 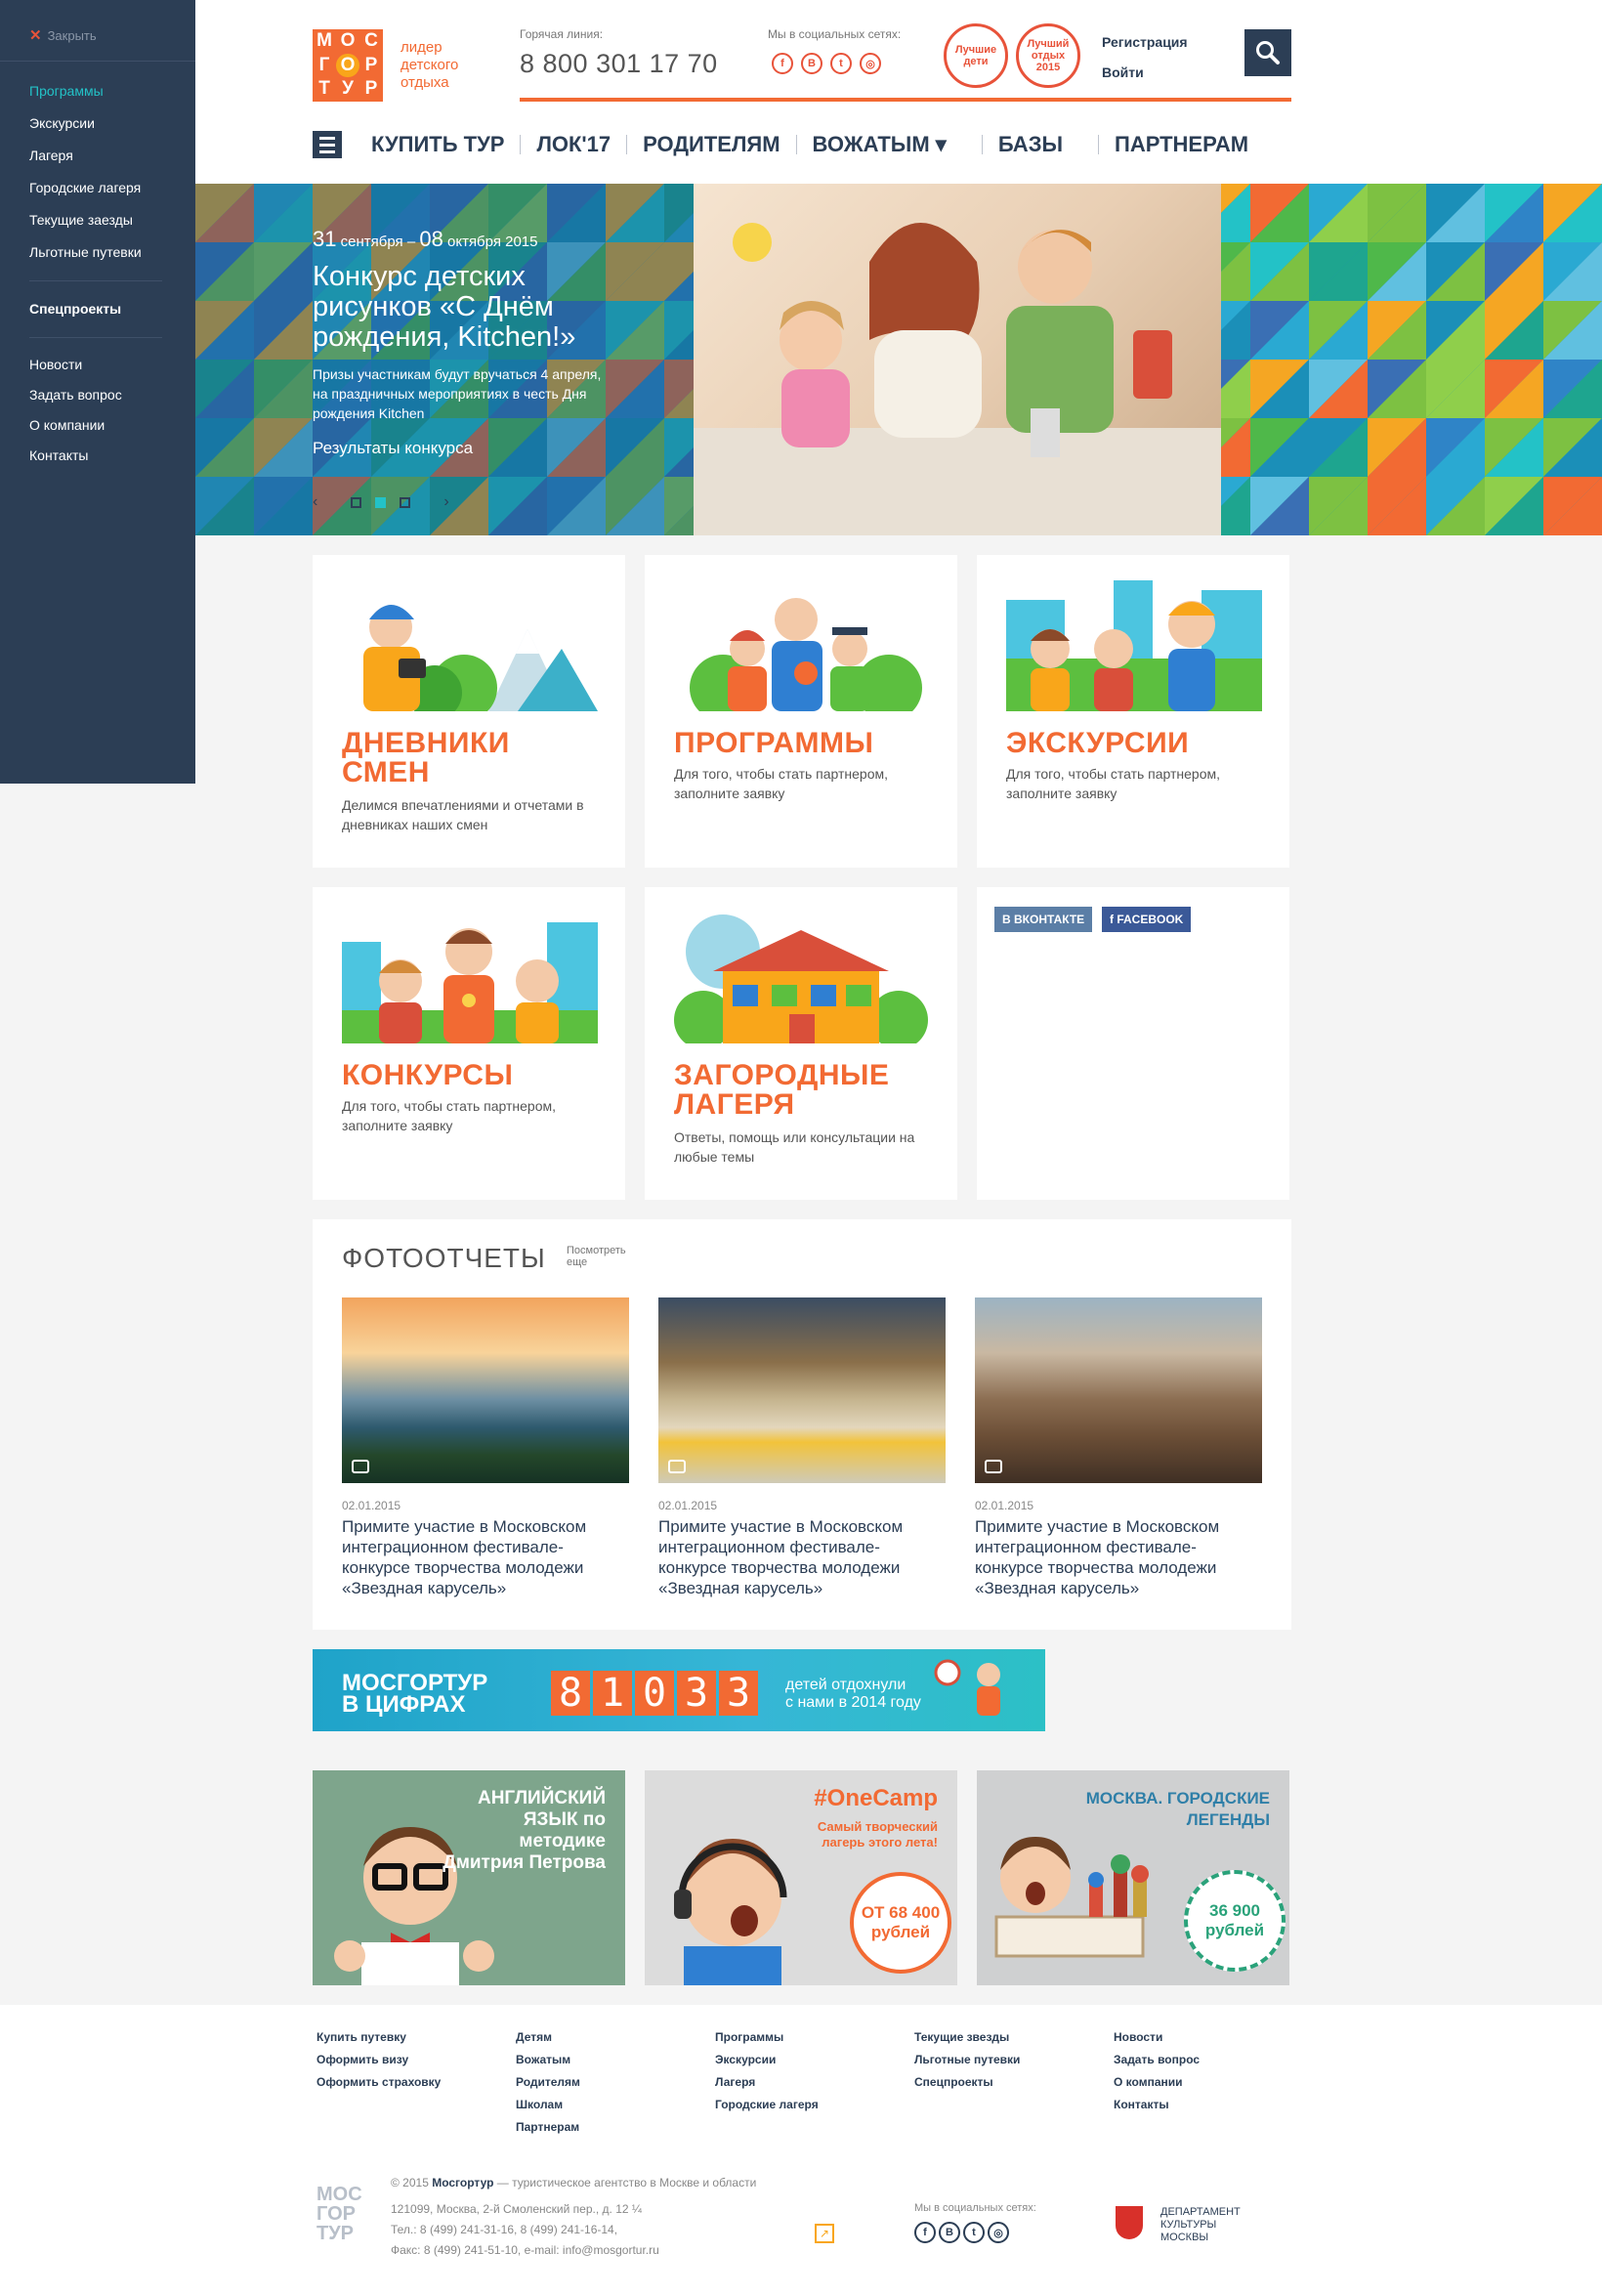 I want to click on footer-link: Задать вопрос, so click(x=1157, y=2060).